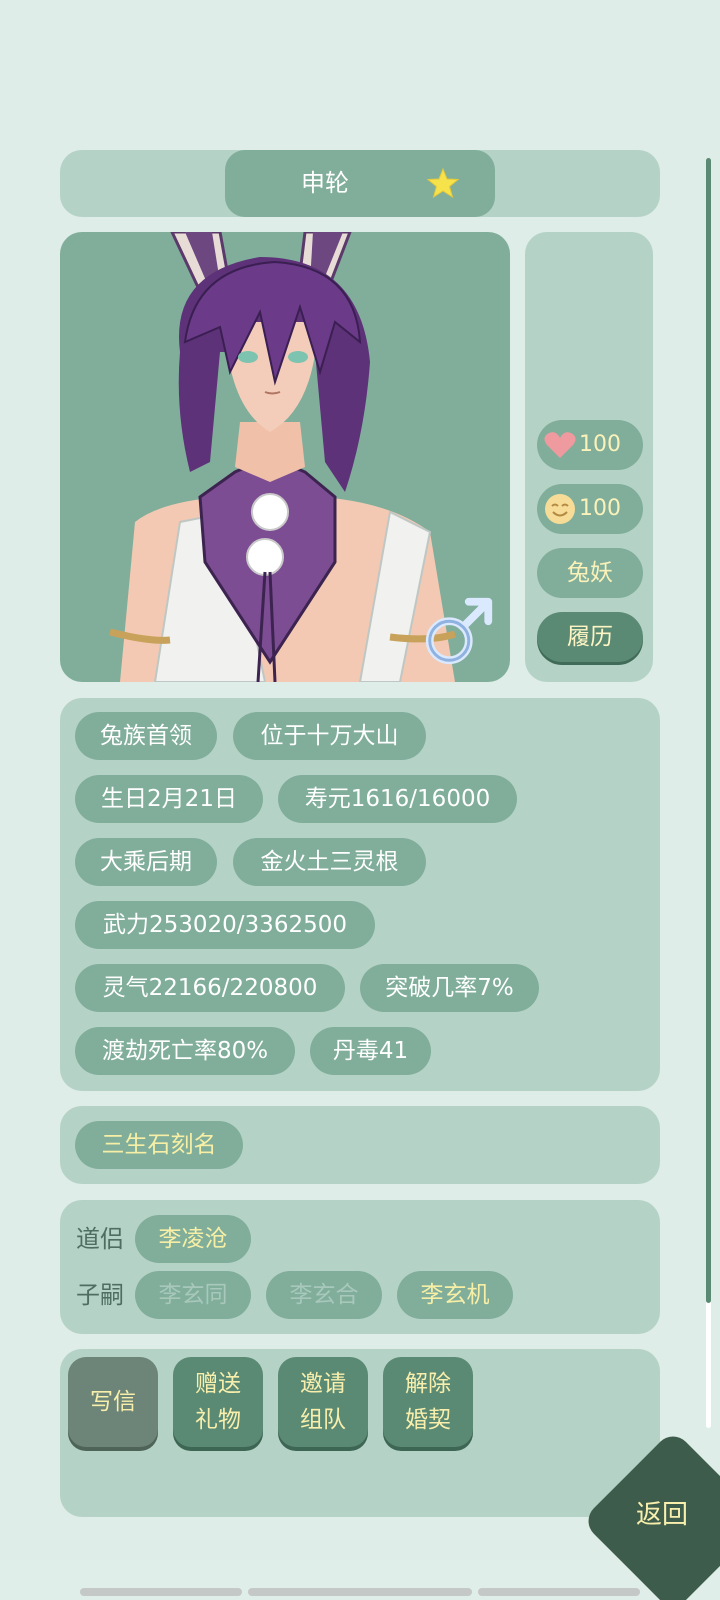 The height and width of the screenshot is (1600, 720). I want to click on write-letter-button: 写信, so click(113, 1402).